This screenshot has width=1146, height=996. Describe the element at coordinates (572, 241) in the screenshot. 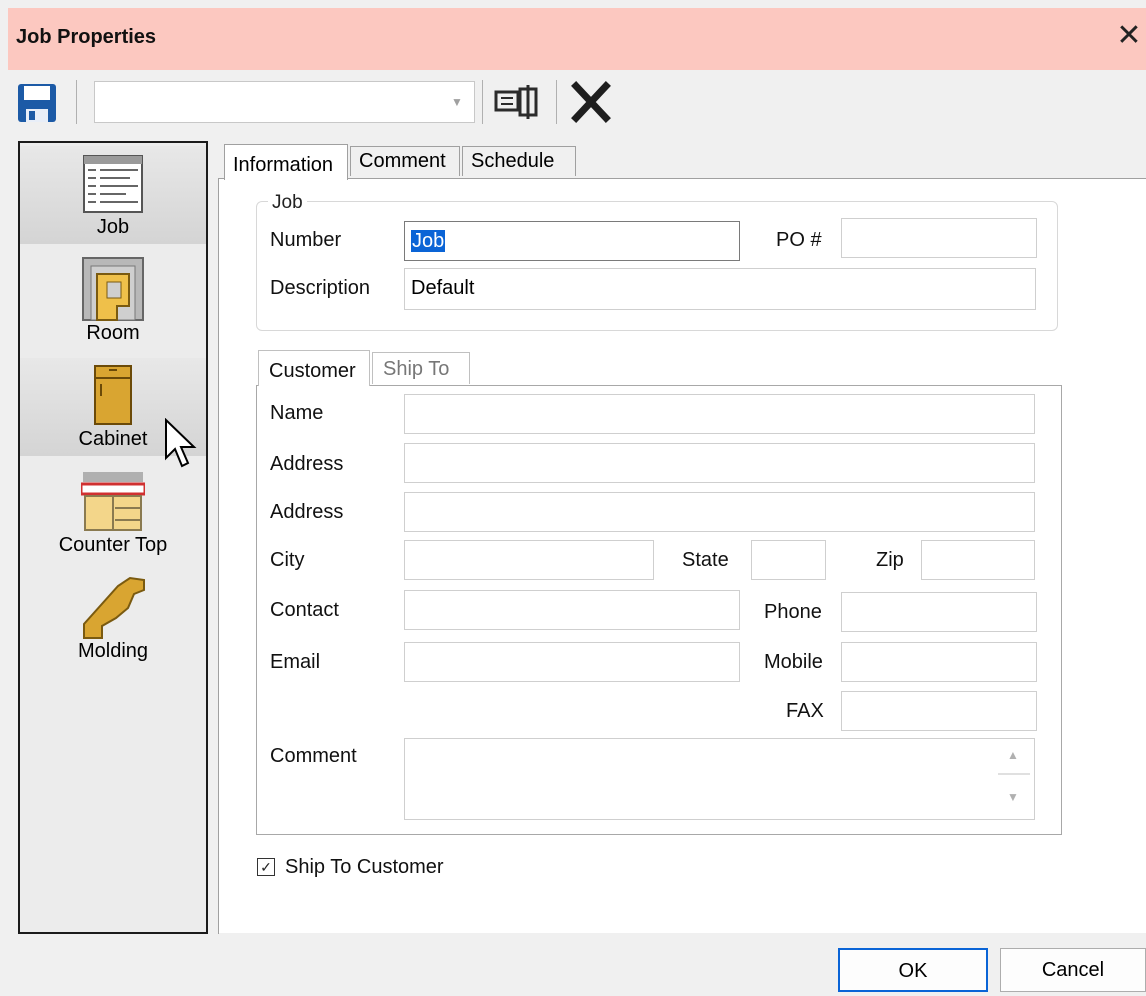

I see `job-number-field: Job` at that location.